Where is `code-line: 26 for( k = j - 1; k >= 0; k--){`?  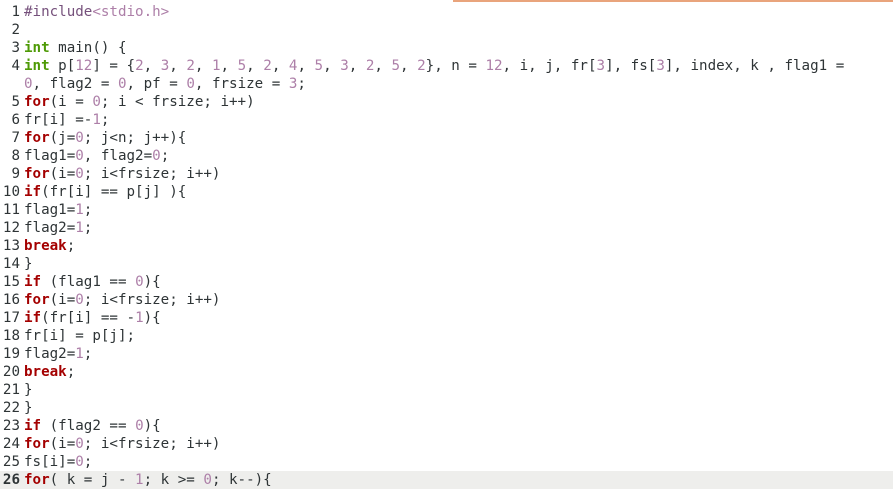 code-line: 26 for( k = j - 1; k >= 0; k--){ is located at coordinates (446, 480).